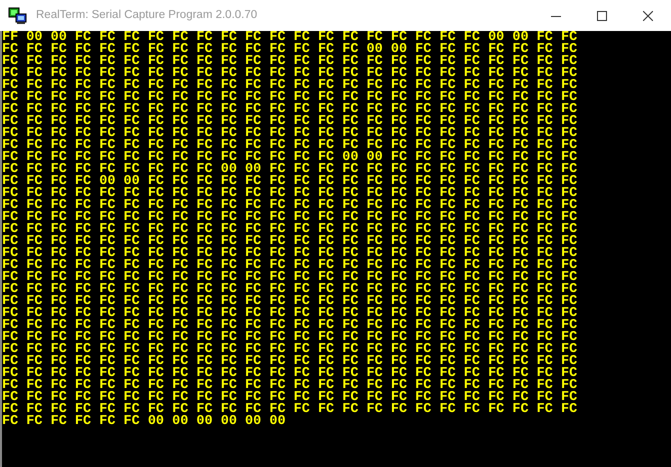  What do you see at coordinates (18, 15) in the screenshot?
I see `app-icon` at bounding box center [18, 15].